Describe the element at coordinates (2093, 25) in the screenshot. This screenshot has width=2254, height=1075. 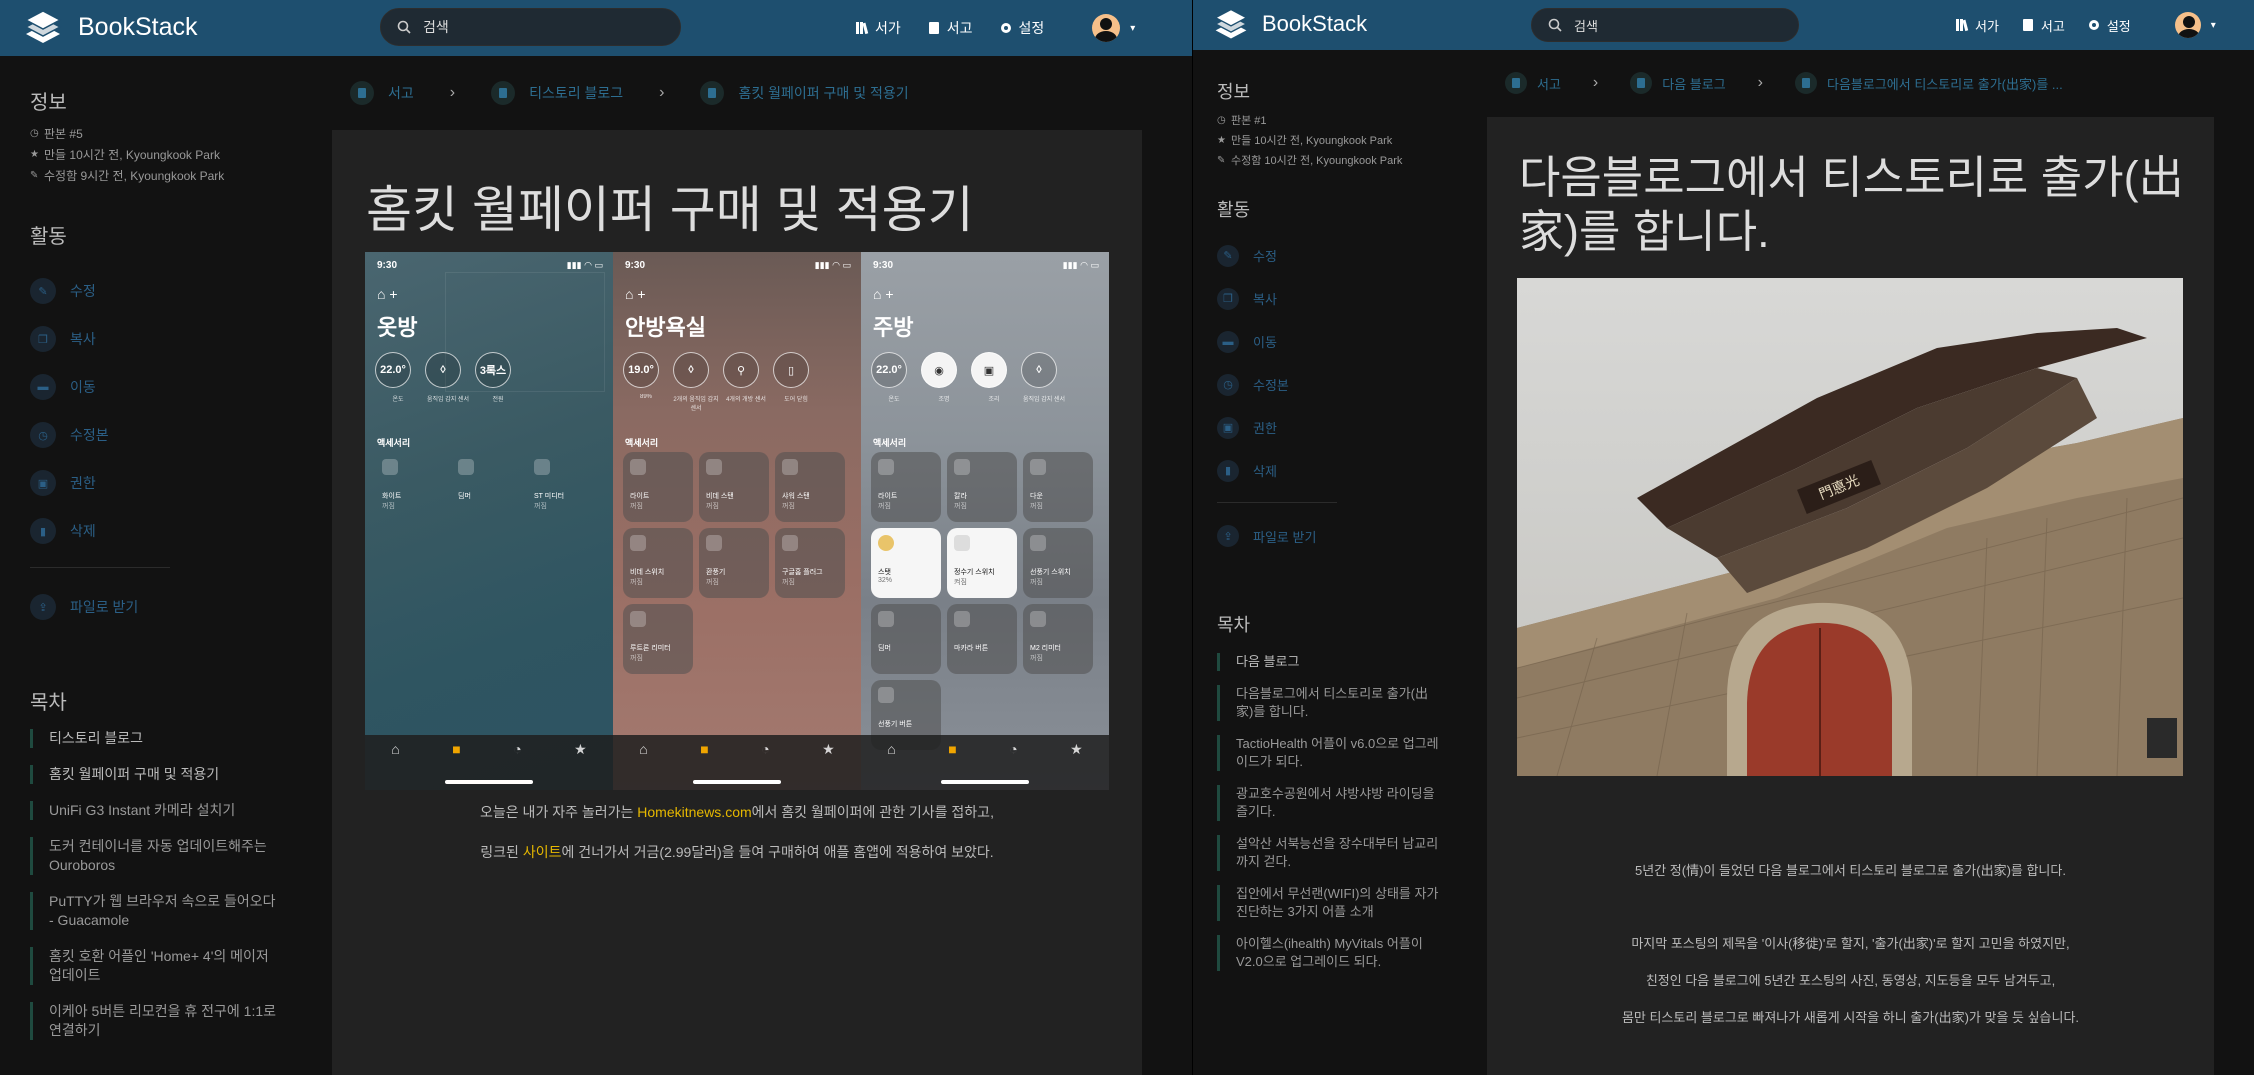
I see `gear-icon` at that location.